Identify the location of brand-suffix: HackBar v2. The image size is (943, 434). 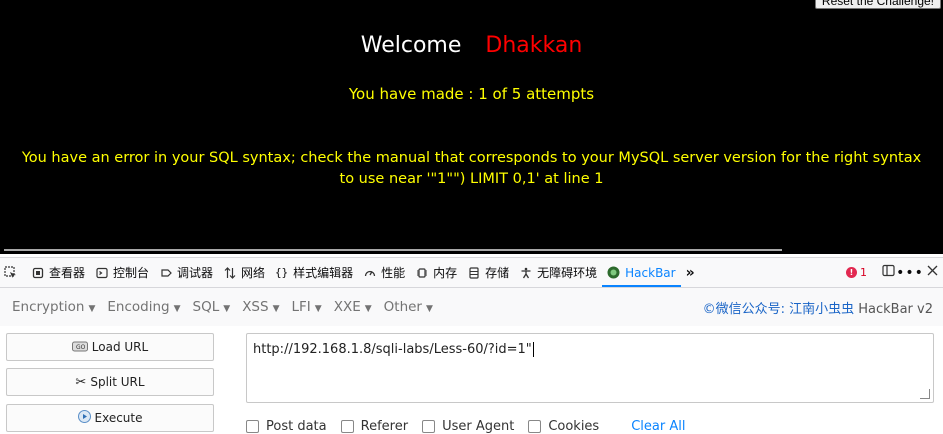
(895, 309).